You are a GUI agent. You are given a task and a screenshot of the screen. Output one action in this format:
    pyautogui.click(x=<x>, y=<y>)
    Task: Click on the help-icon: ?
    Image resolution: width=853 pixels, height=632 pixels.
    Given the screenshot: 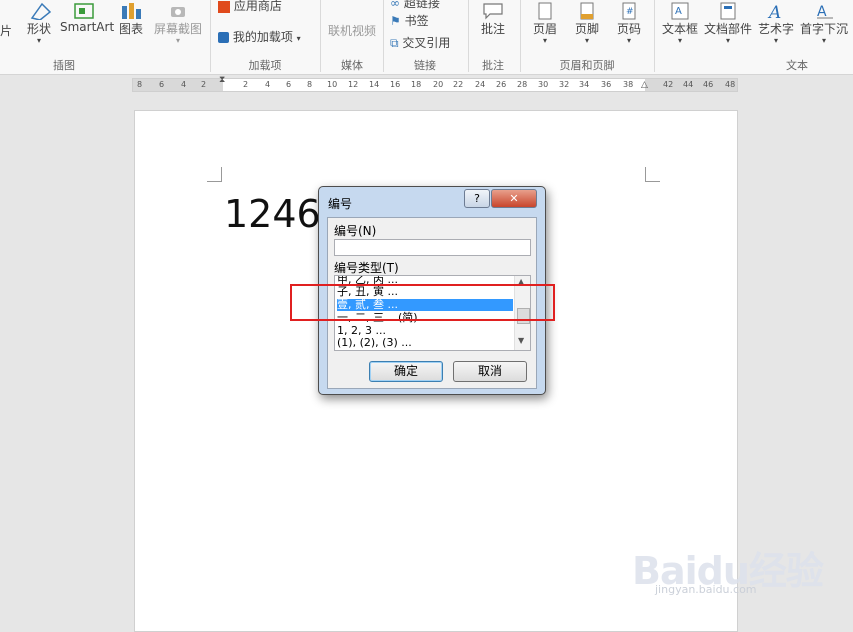 What is the action you would take?
    pyautogui.click(x=477, y=198)
    